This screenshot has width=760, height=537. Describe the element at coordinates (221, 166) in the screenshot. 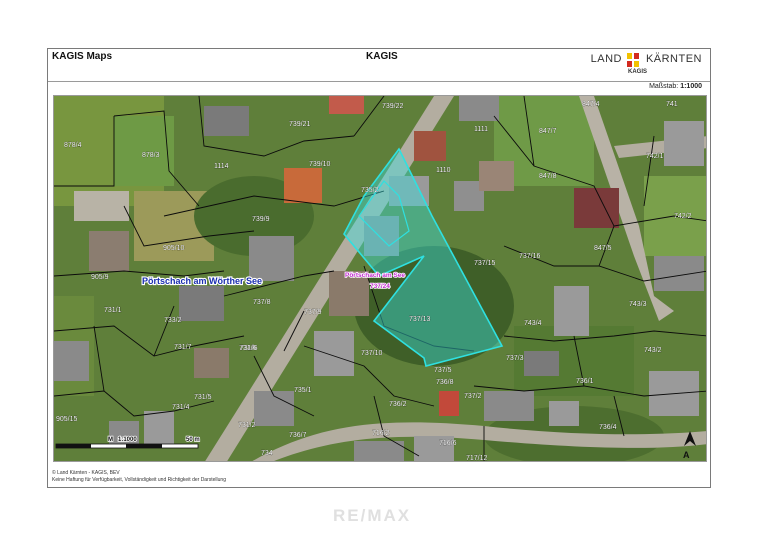

I see `parcel-label: 1114` at that location.